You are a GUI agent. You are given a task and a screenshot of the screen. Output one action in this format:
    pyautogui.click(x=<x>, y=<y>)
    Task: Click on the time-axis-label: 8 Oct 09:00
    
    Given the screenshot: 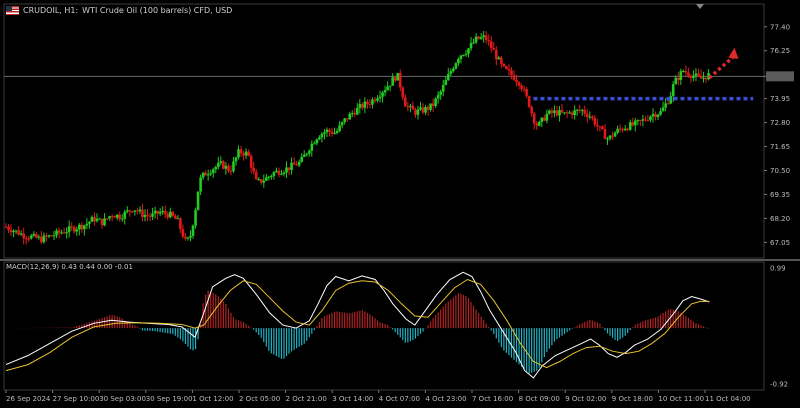 What is the action you would take?
    pyautogui.click(x=539, y=399)
    